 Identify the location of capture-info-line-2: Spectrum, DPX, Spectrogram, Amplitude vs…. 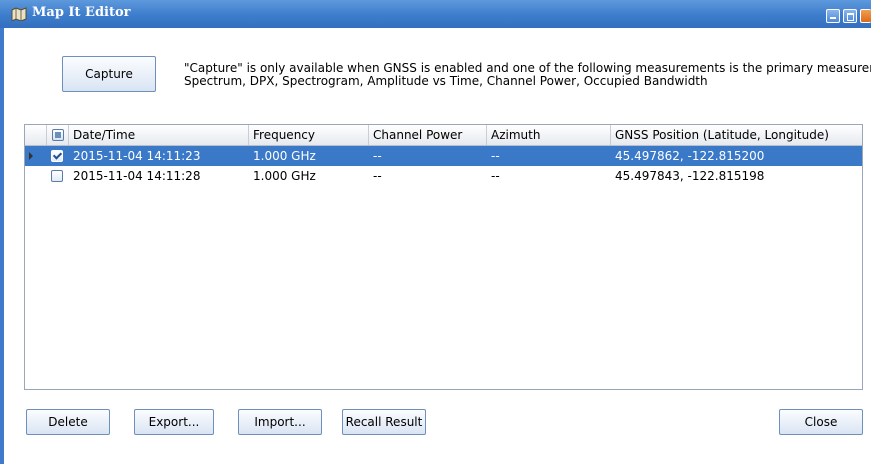
(446, 81).